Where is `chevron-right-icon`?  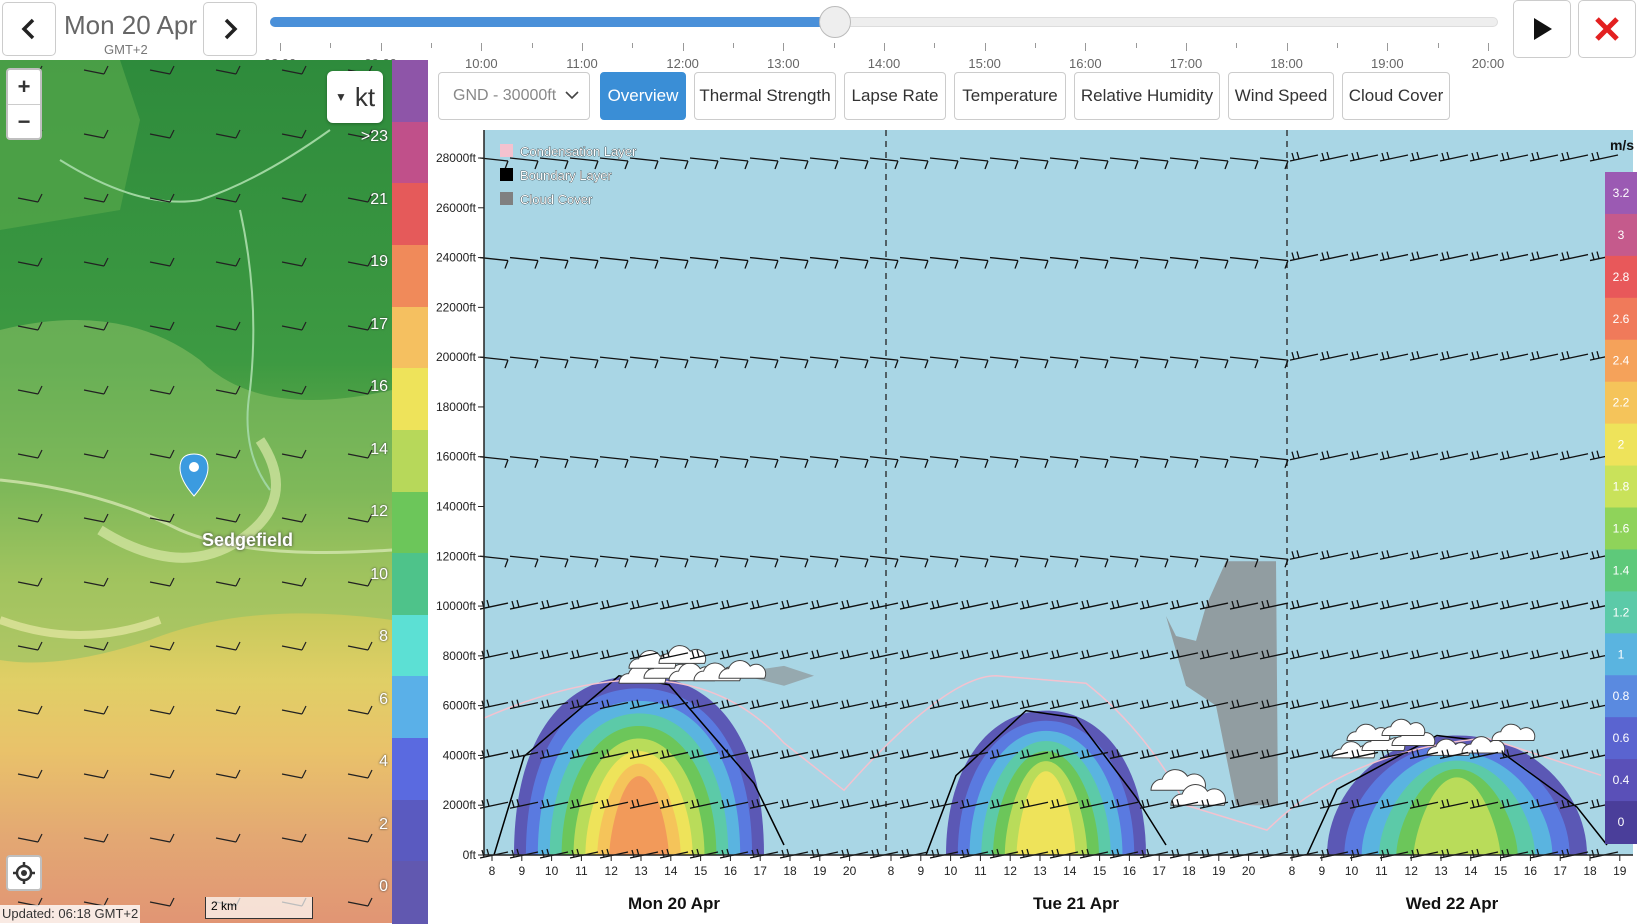
chevron-right-icon is located at coordinates (231, 29).